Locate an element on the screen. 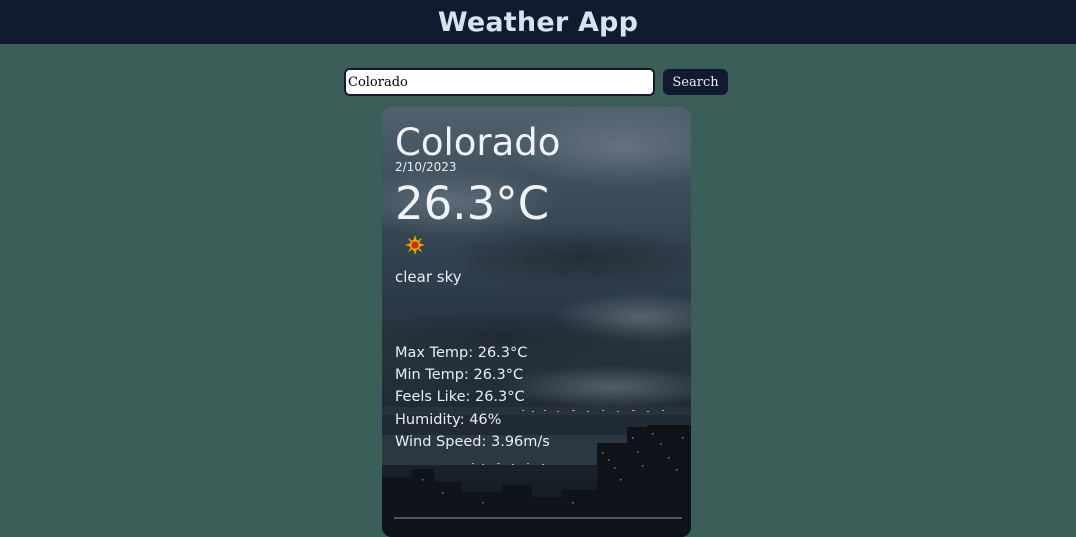 The image size is (1076, 537). app-header: Weather App is located at coordinates (538, 22).